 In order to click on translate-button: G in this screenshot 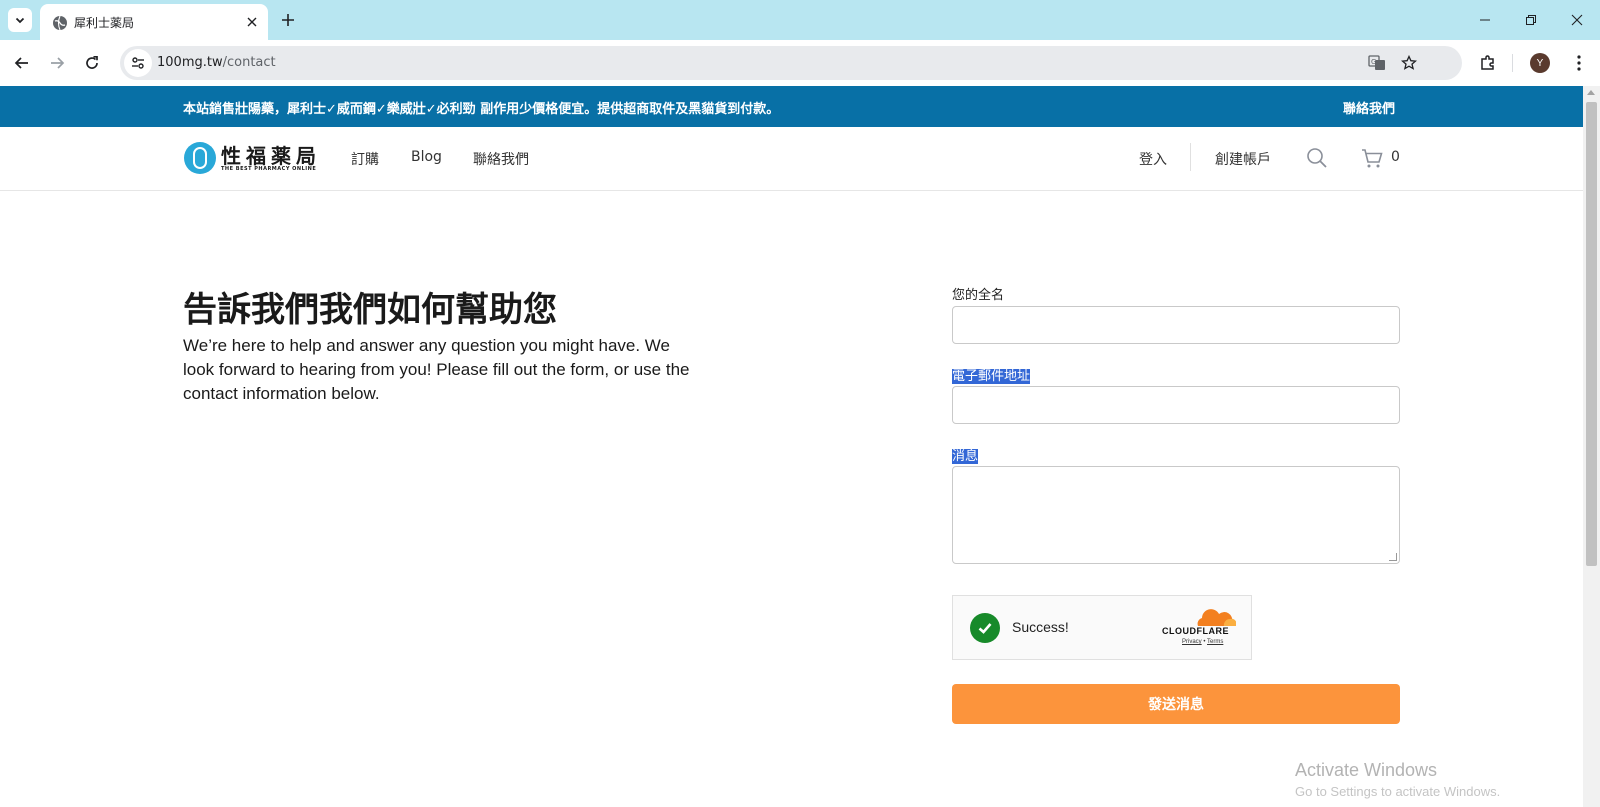, I will do `click(1377, 63)`.